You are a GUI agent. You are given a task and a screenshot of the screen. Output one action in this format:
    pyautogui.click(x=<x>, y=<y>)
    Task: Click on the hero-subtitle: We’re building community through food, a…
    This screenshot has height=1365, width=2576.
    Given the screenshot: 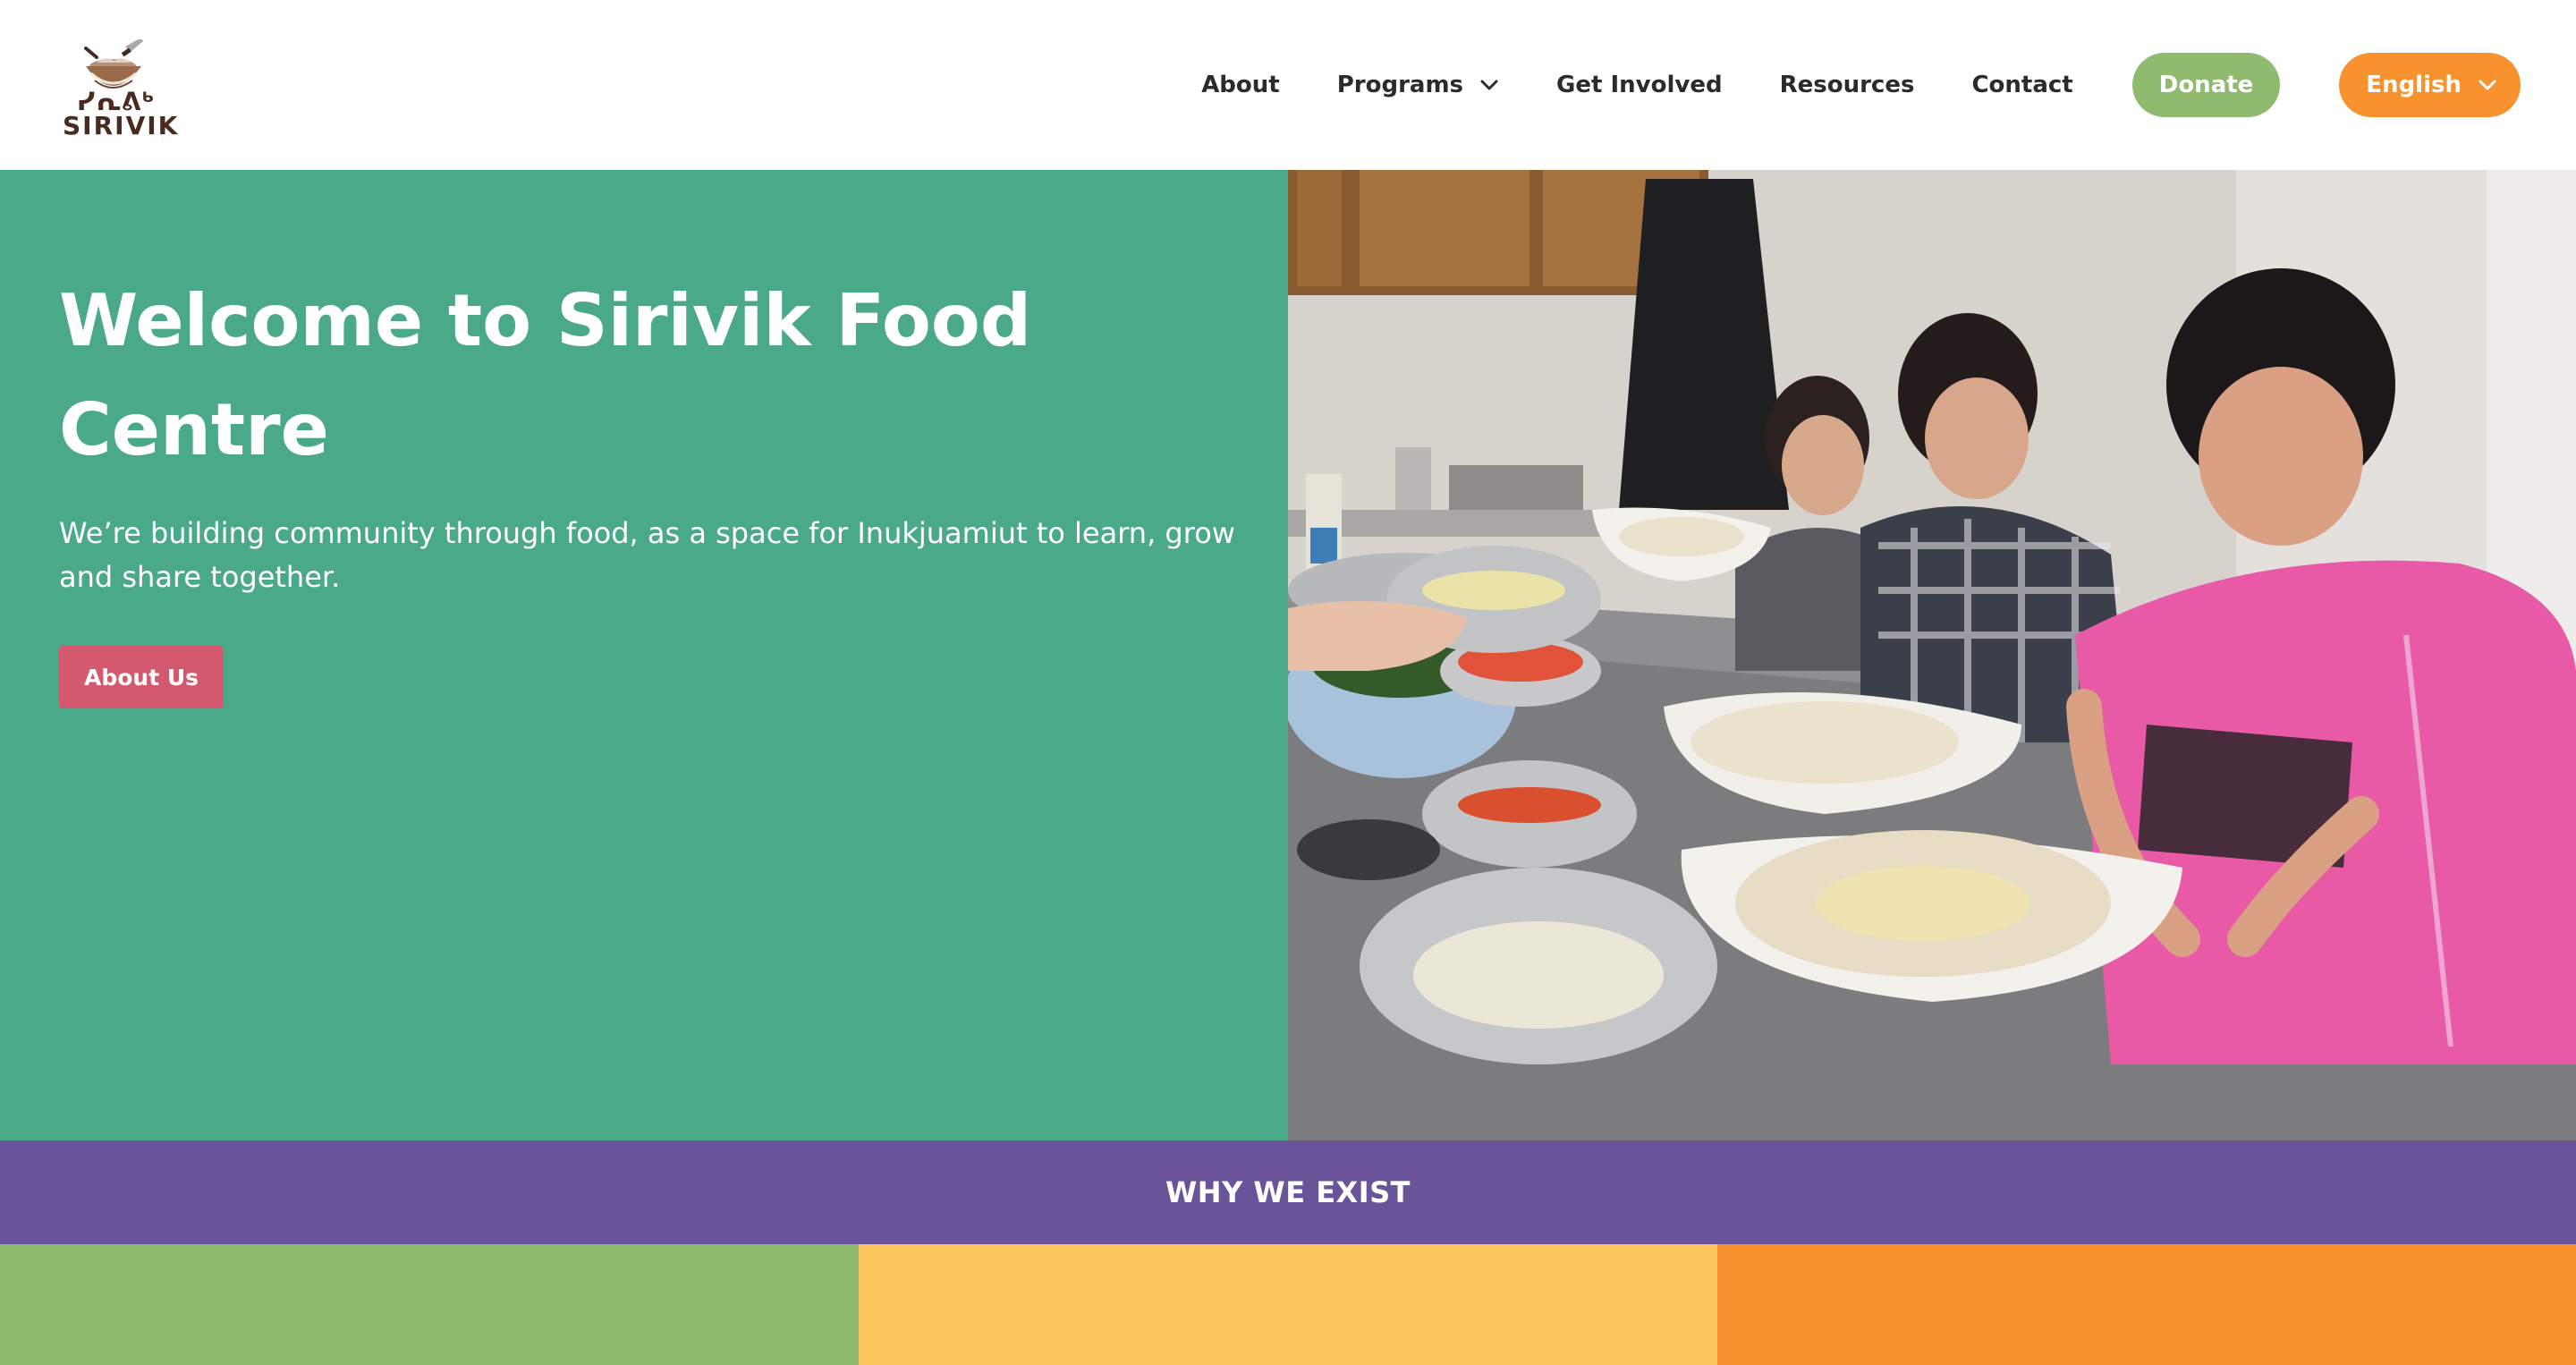 What is the action you would take?
    pyautogui.click(x=647, y=555)
    